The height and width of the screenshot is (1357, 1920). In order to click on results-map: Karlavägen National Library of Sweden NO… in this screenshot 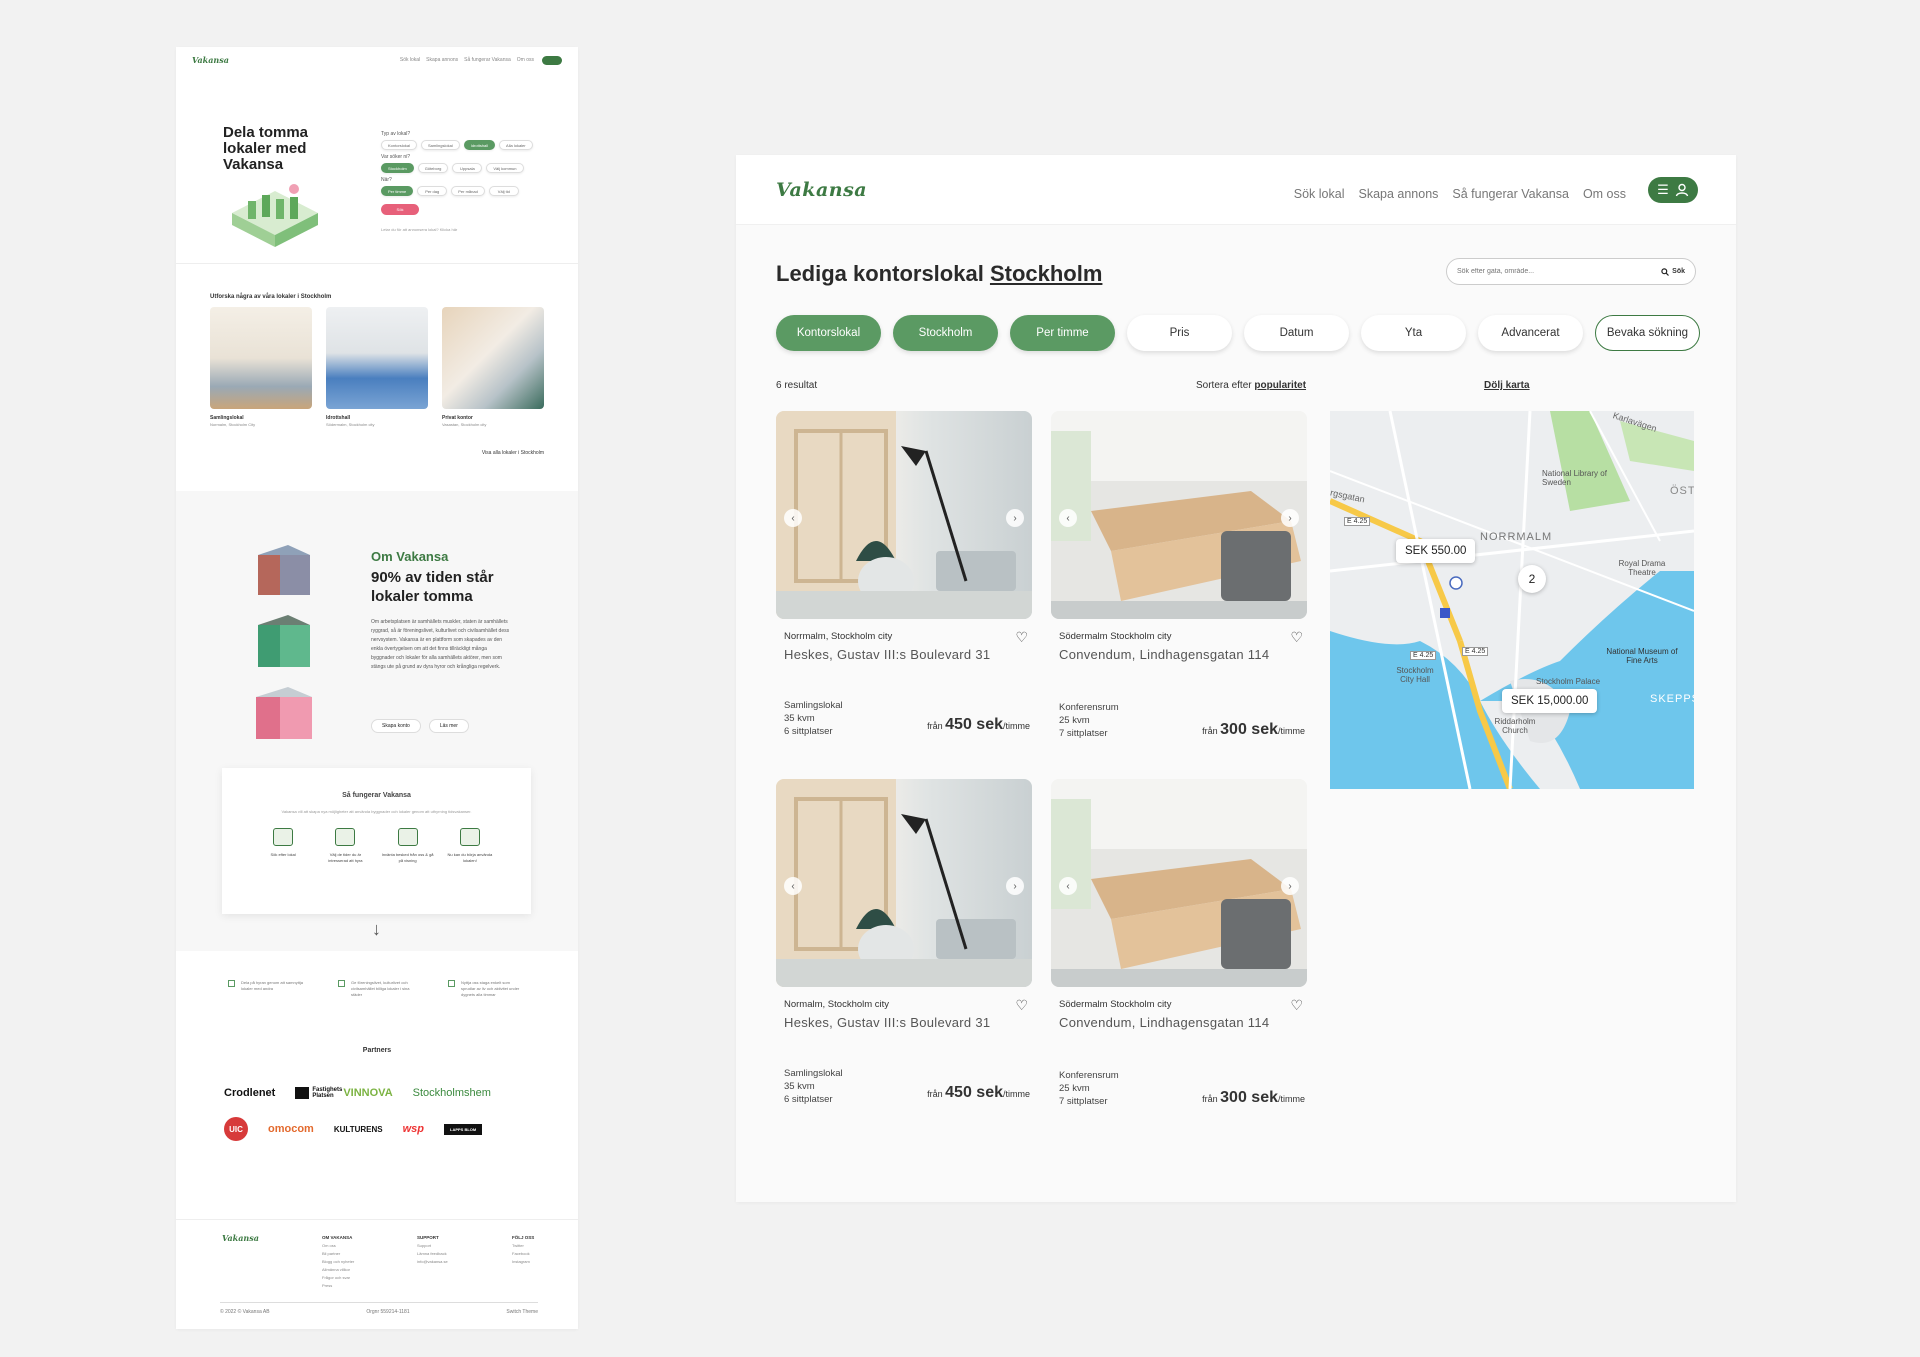, I will do `click(1512, 600)`.